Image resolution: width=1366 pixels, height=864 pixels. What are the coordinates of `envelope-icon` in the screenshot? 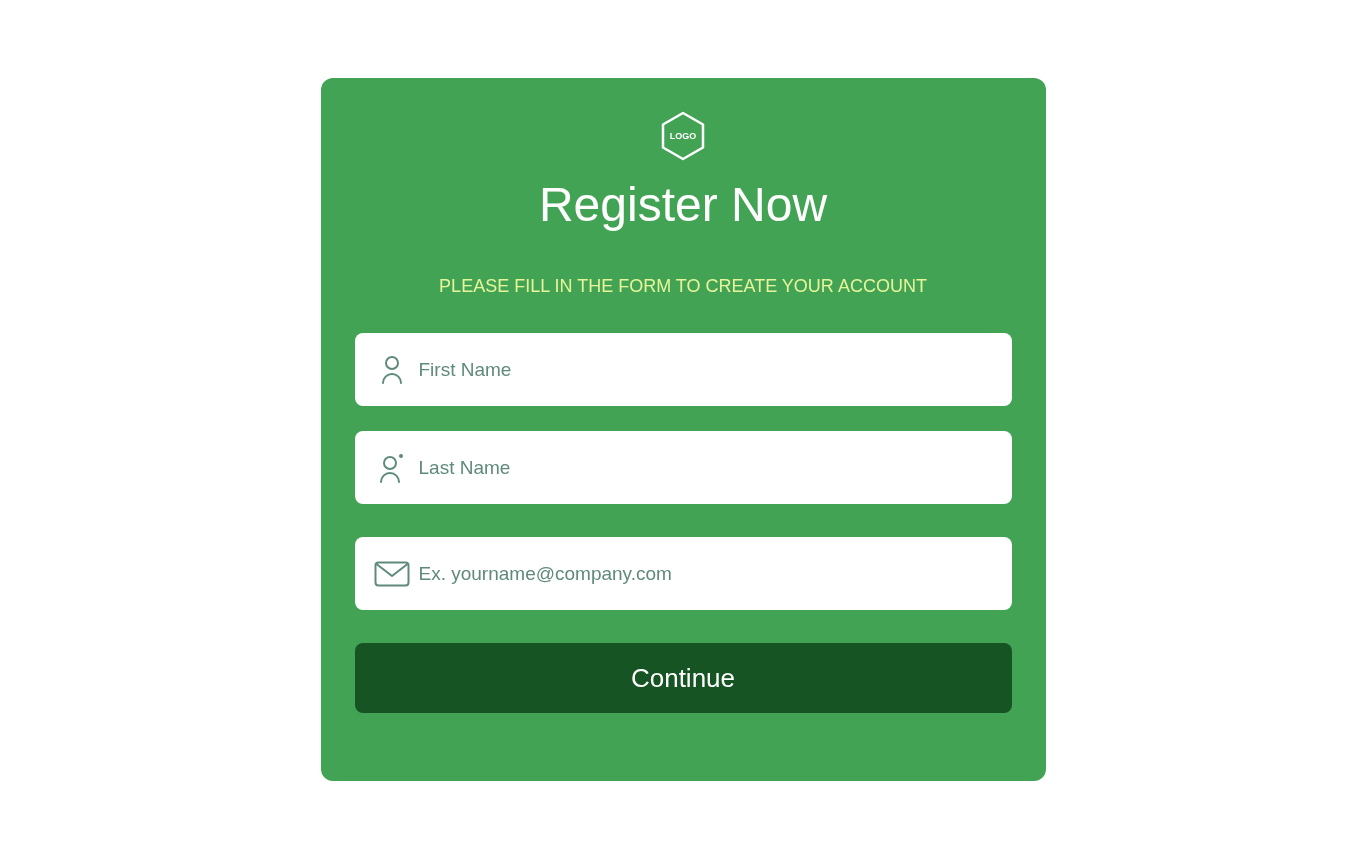 It's located at (391, 573).